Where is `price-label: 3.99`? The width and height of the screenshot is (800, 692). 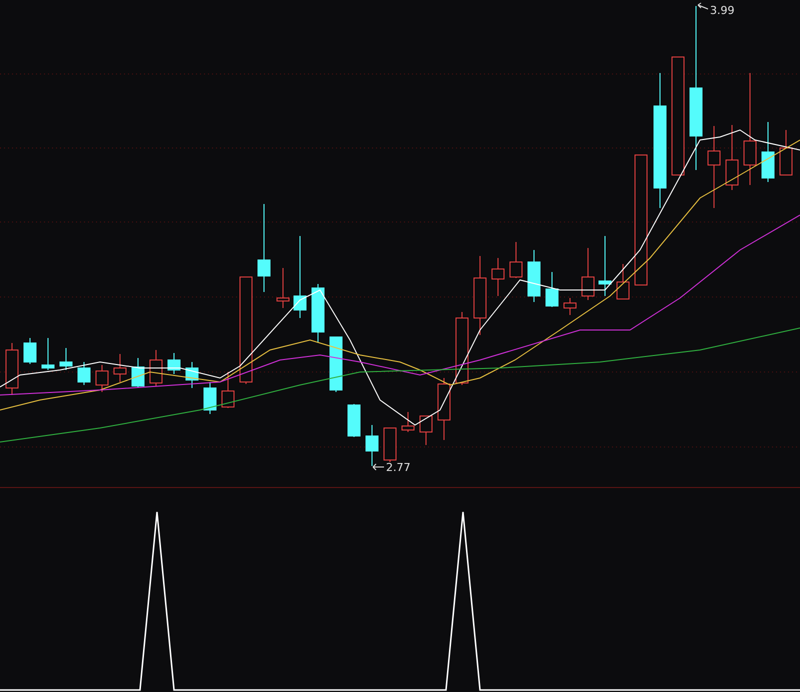 price-label: 3.99 is located at coordinates (722, 10).